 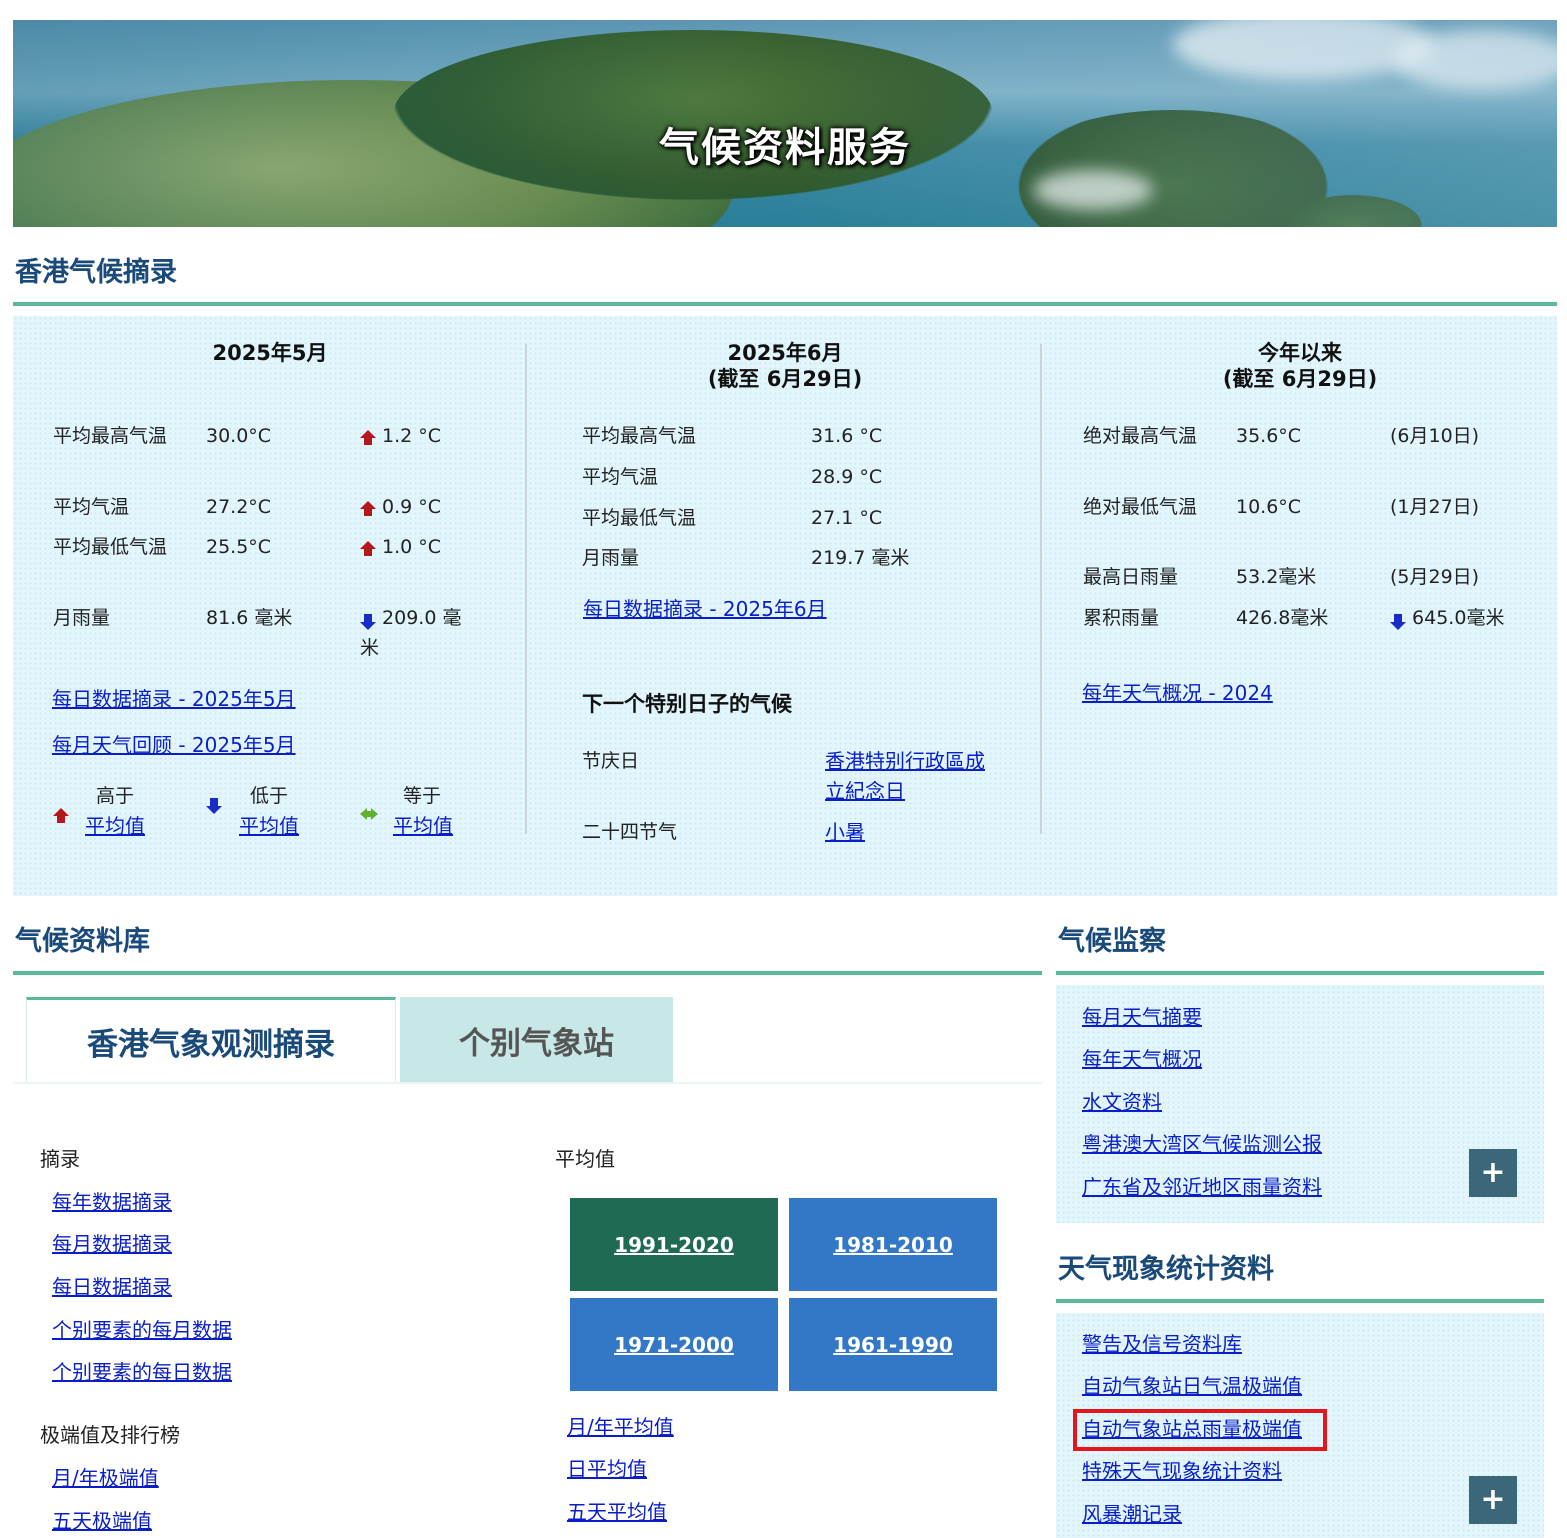 I want to click on may-row-label: 平均最高气温, so click(x=110, y=436).